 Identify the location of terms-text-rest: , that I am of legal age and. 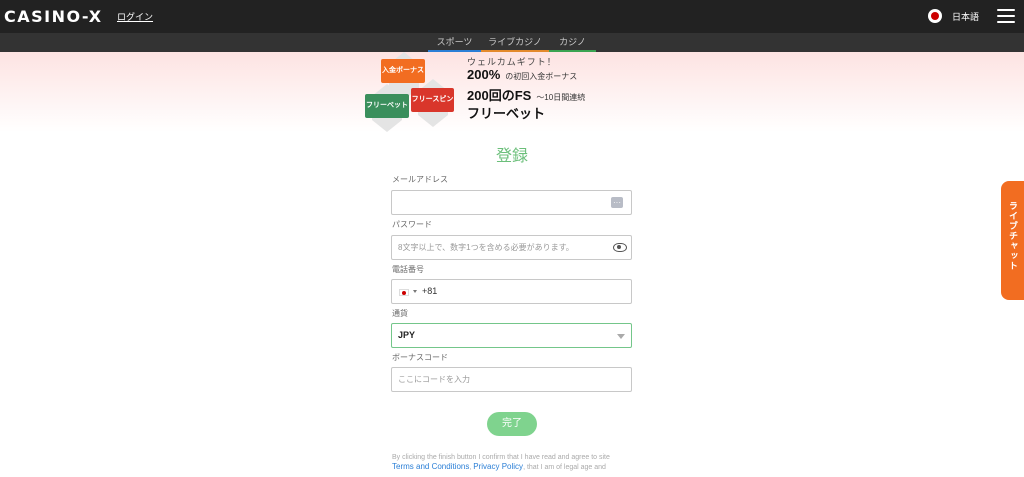
(564, 467).